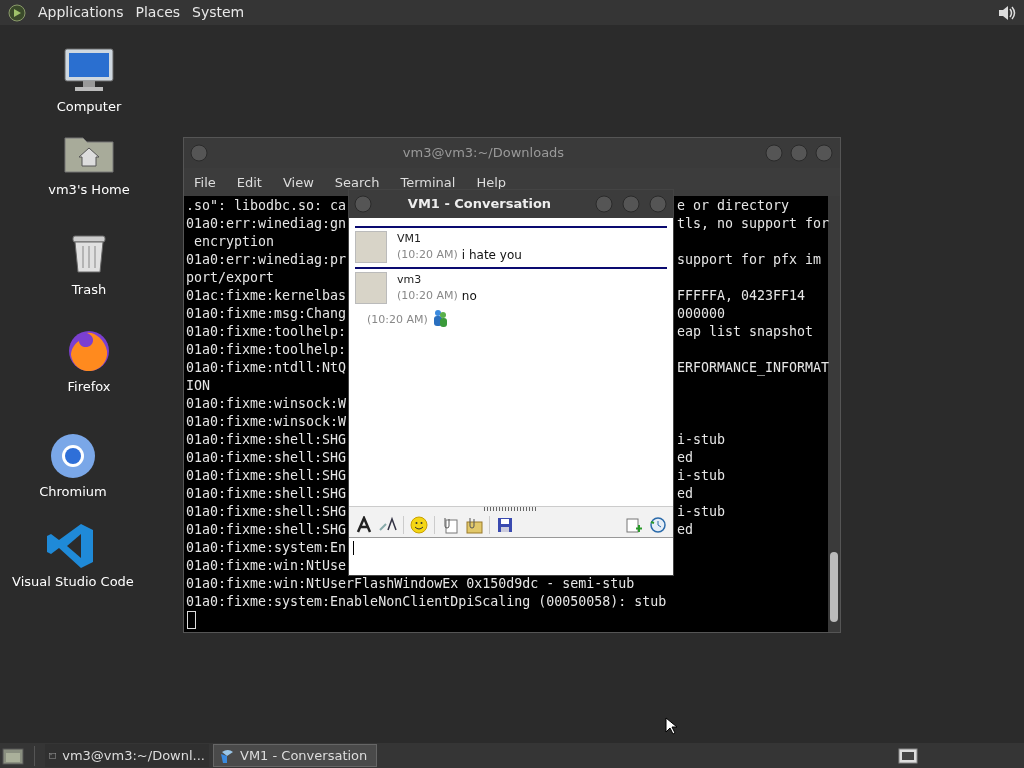 The width and height of the screenshot is (1024, 768). Describe the element at coordinates (13, 755) in the screenshot. I see `show-desktop-icon` at that location.